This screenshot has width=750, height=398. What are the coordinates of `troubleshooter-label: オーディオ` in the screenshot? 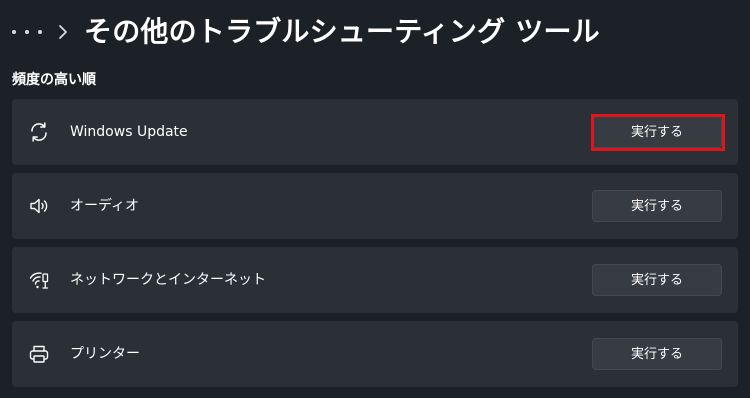 It's located at (105, 206).